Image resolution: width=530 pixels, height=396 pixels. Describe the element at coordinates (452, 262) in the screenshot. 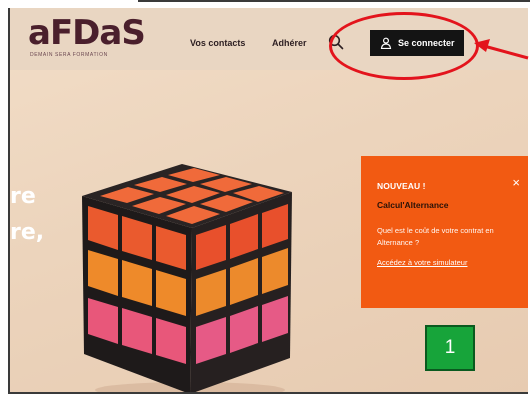

I see `simulator-link: Accédez à votre simulateur` at that location.